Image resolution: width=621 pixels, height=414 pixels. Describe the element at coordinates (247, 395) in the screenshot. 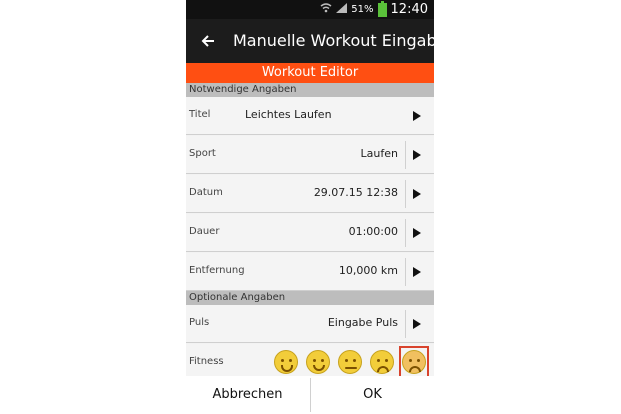

I see `cancel-button: Abbrechen` at that location.